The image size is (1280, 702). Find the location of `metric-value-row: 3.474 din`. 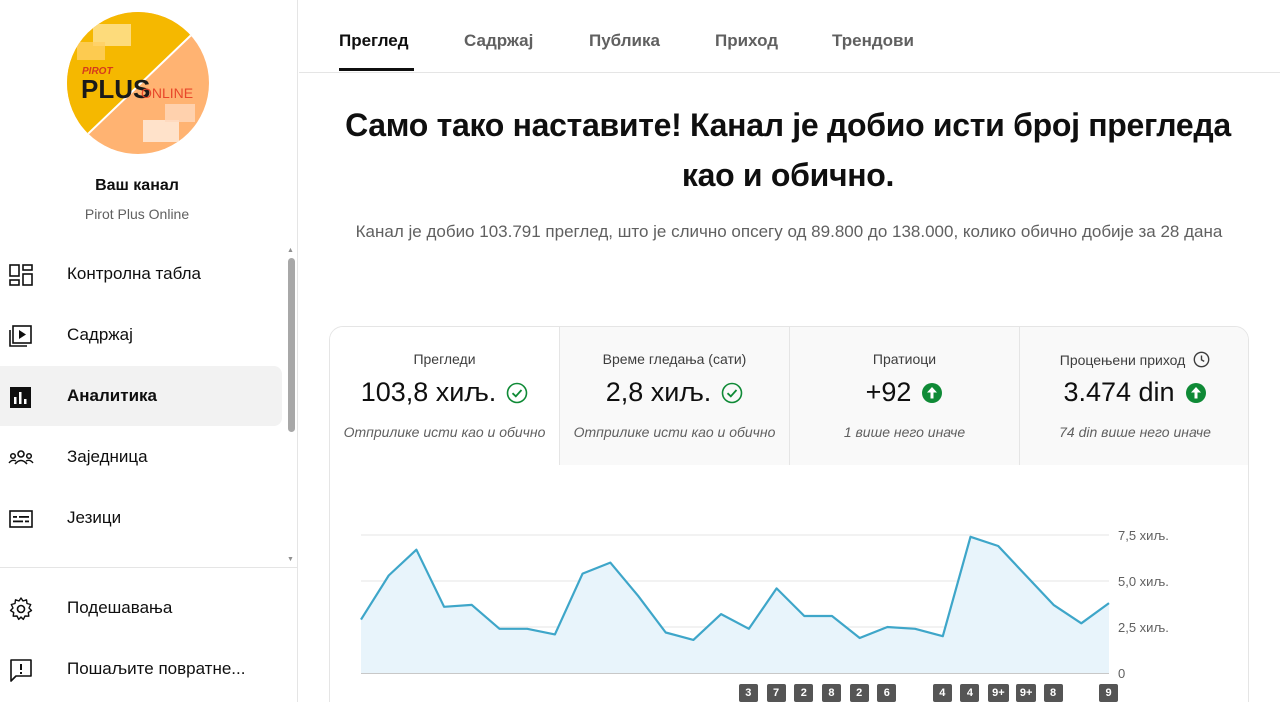

metric-value-row: 3.474 din is located at coordinates (1134, 392).